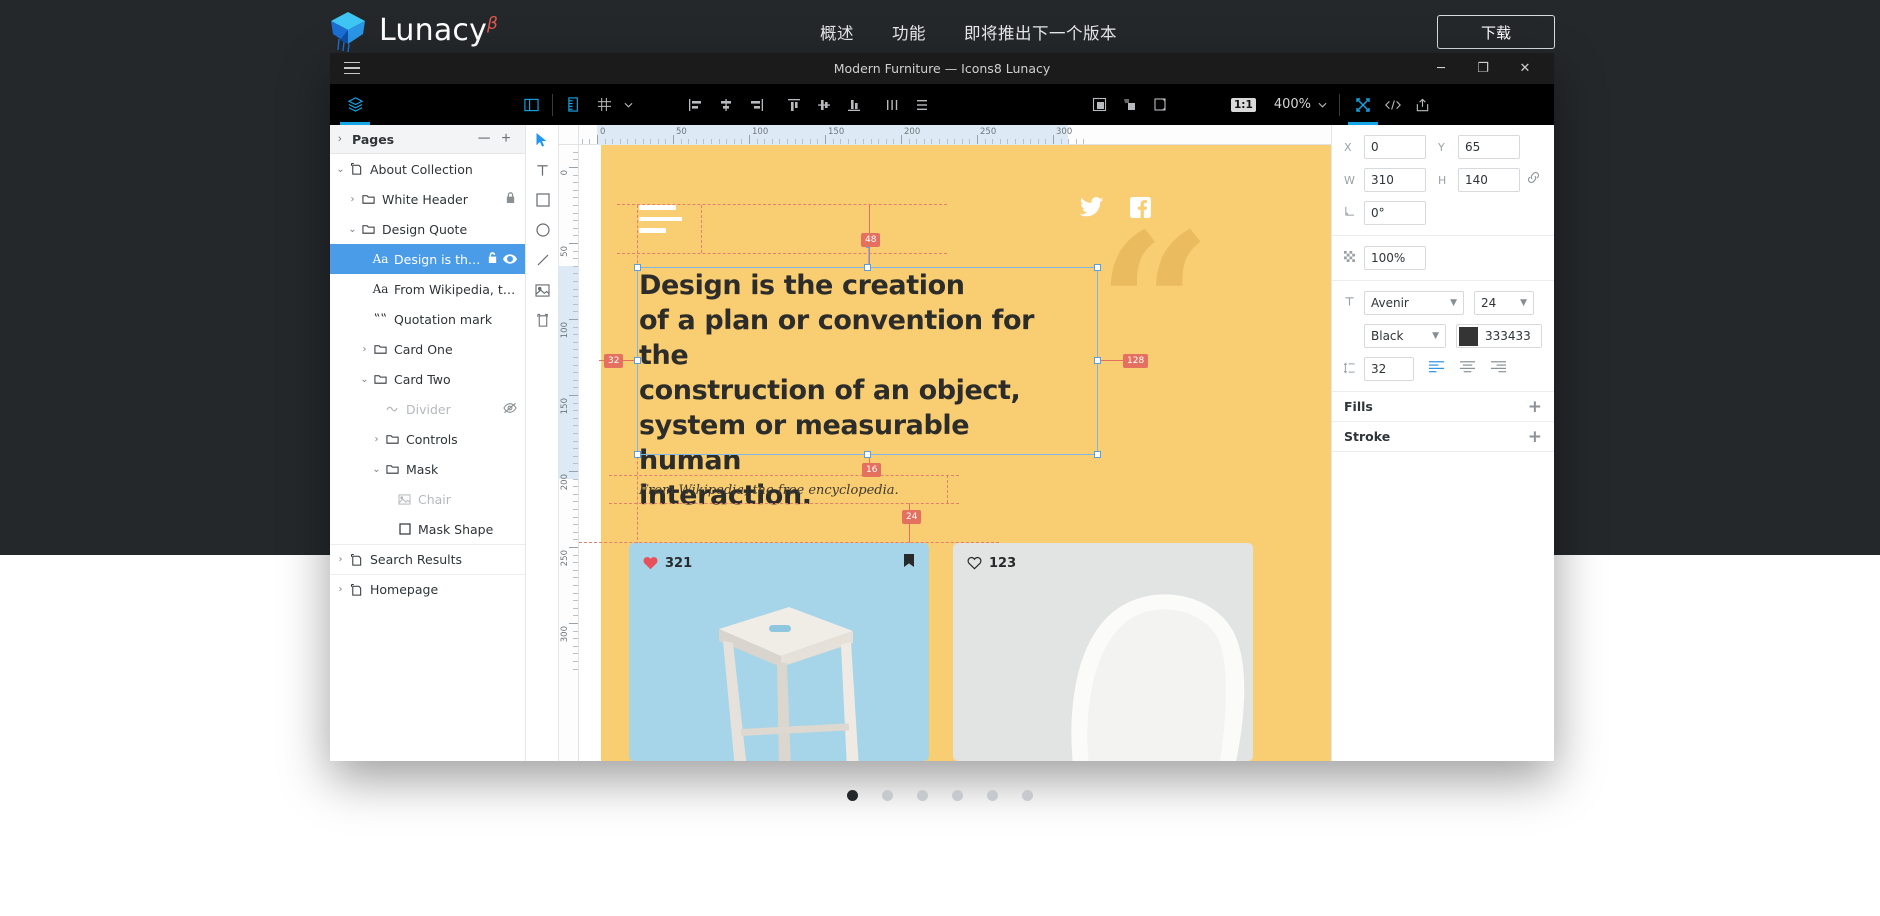 The width and height of the screenshot is (1880, 916). What do you see at coordinates (1525, 68) in the screenshot?
I see `window-close-button: ✕` at bounding box center [1525, 68].